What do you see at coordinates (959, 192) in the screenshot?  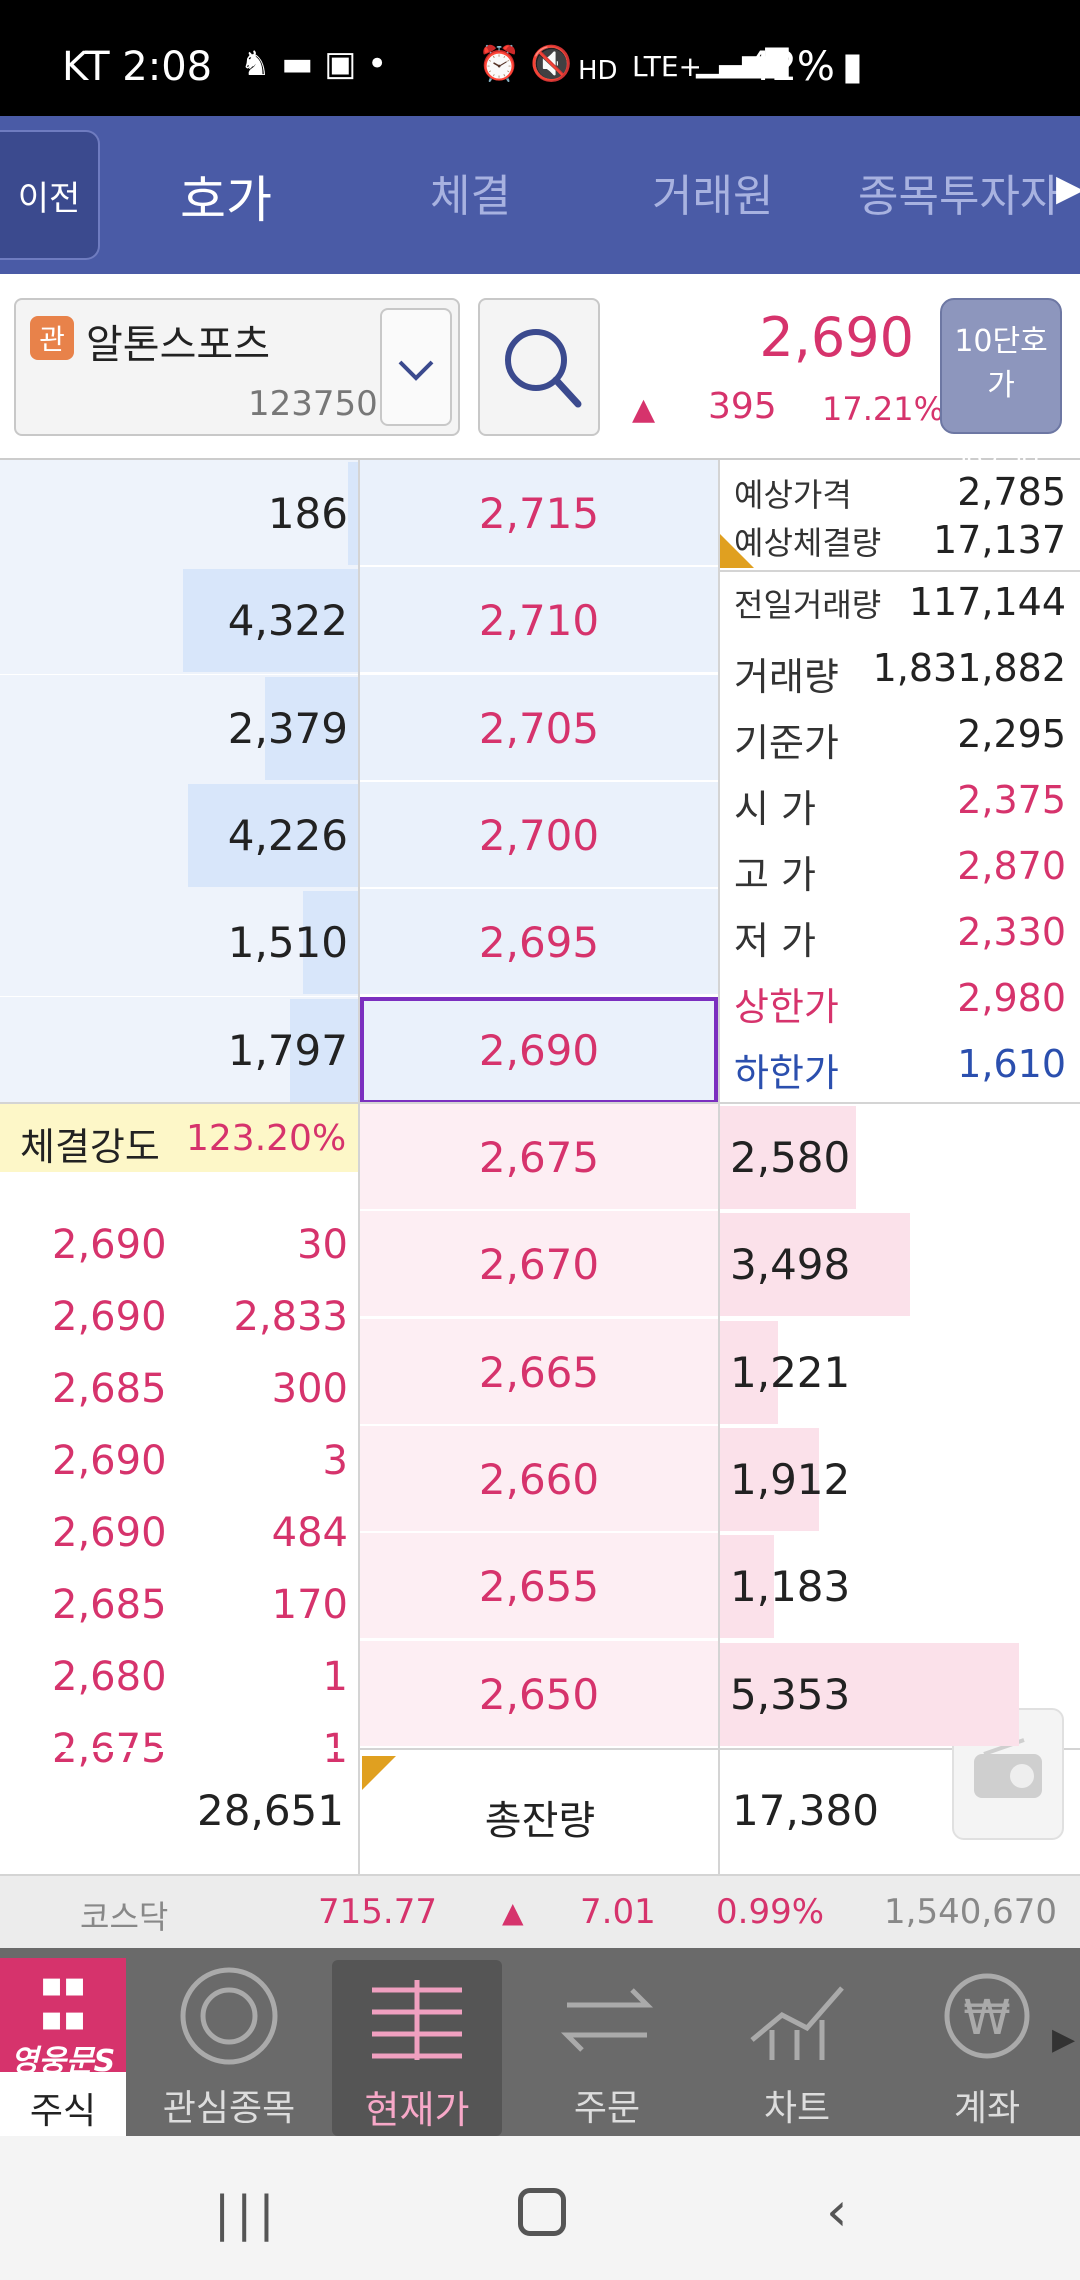 I see `tab-investors: 종목투자자` at bounding box center [959, 192].